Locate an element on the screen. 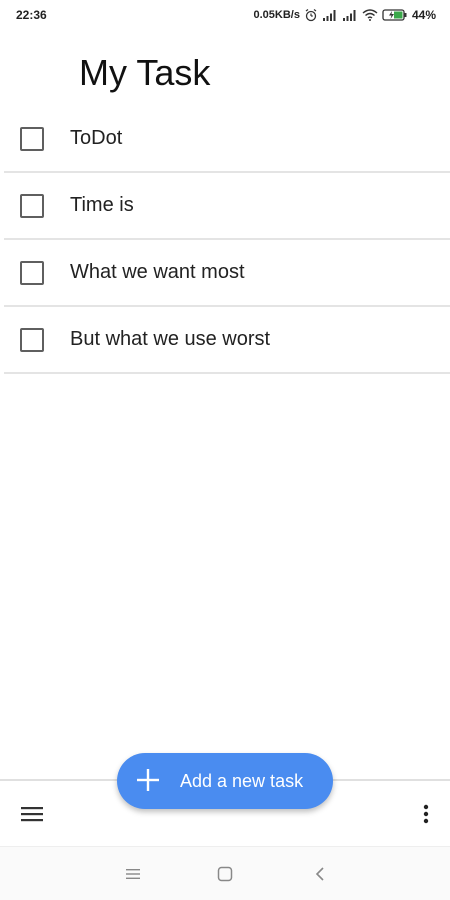 This screenshot has width=450, height=900. recents-button is located at coordinates (133, 874).